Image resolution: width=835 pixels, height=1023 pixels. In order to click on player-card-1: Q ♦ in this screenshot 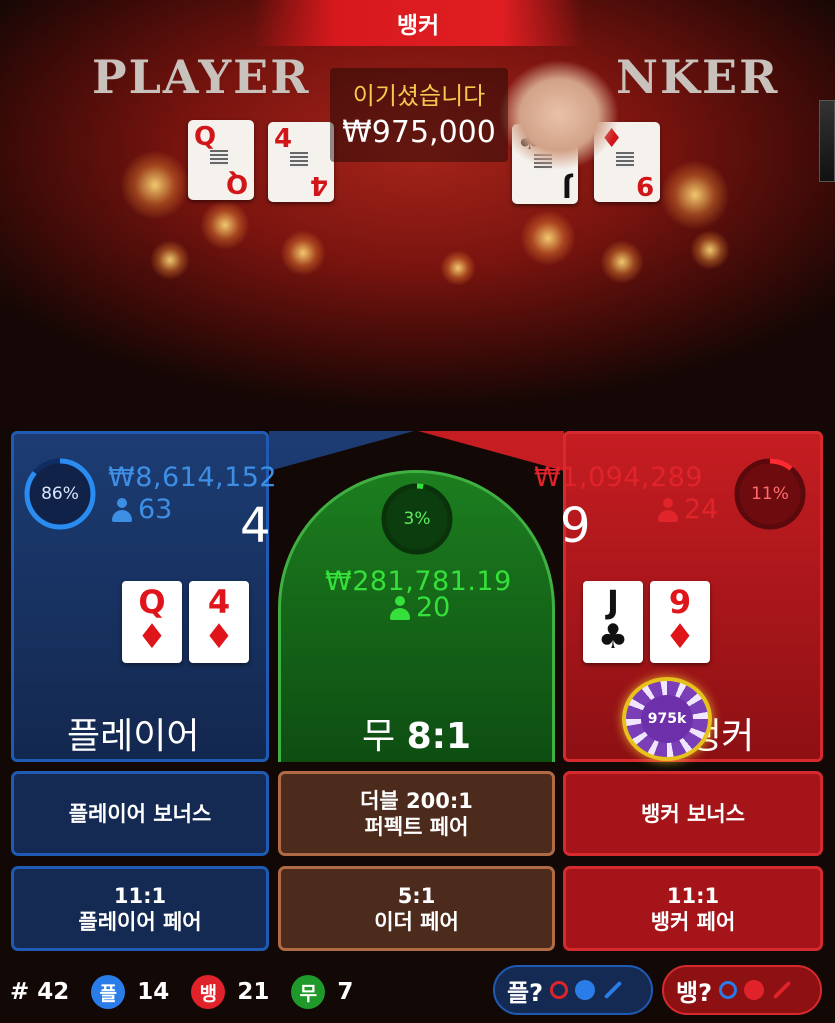, I will do `click(152, 622)`.